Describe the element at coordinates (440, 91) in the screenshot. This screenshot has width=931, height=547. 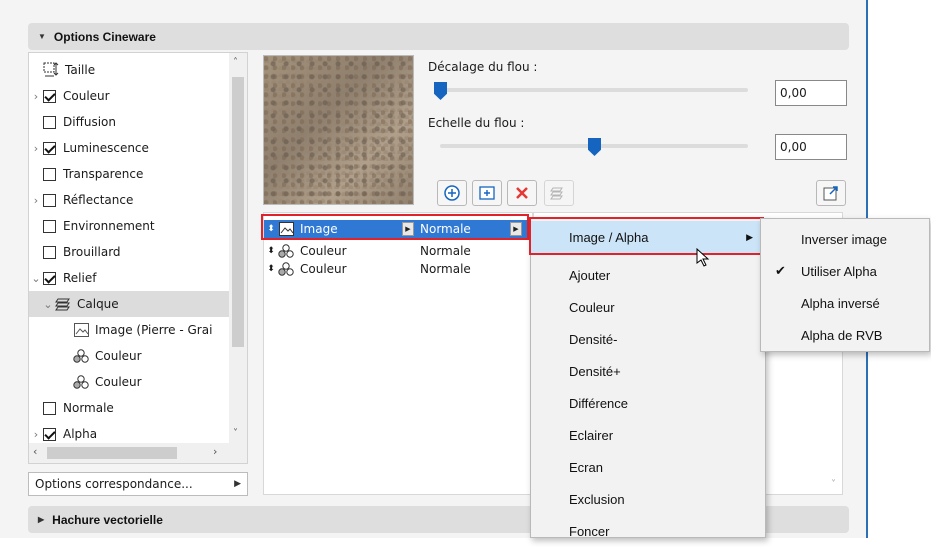
I see `blur-offset-slider-knob` at that location.